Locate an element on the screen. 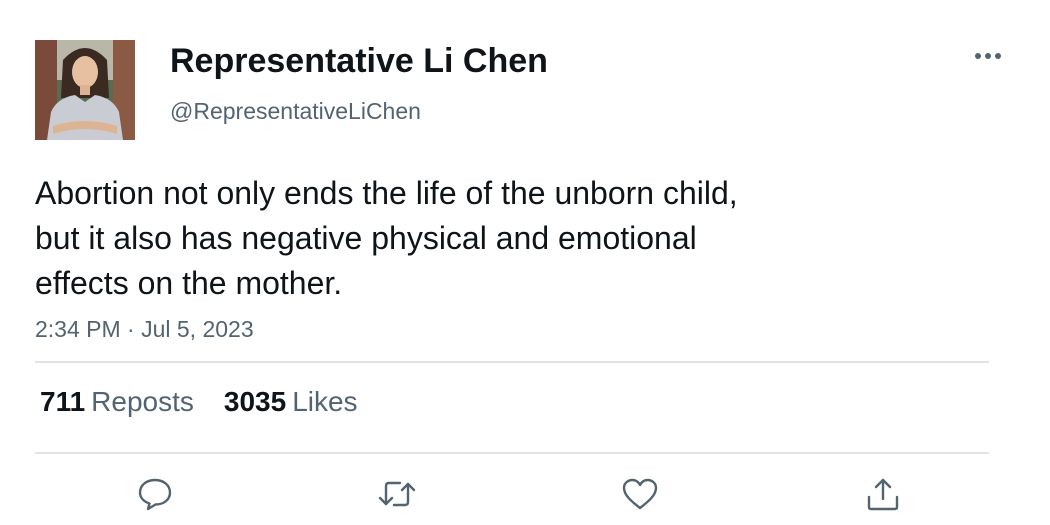 Image resolution: width=1050 pixels, height=525 pixels. repost-icon is located at coordinates (397, 494).